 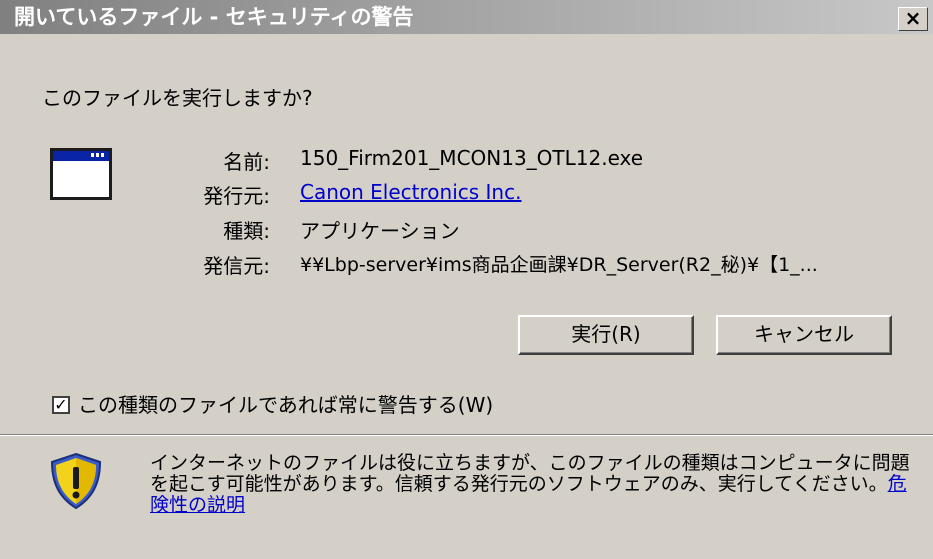 What do you see at coordinates (410, 192) in the screenshot?
I see `publisher-link: Canon Electronics Inc.` at bounding box center [410, 192].